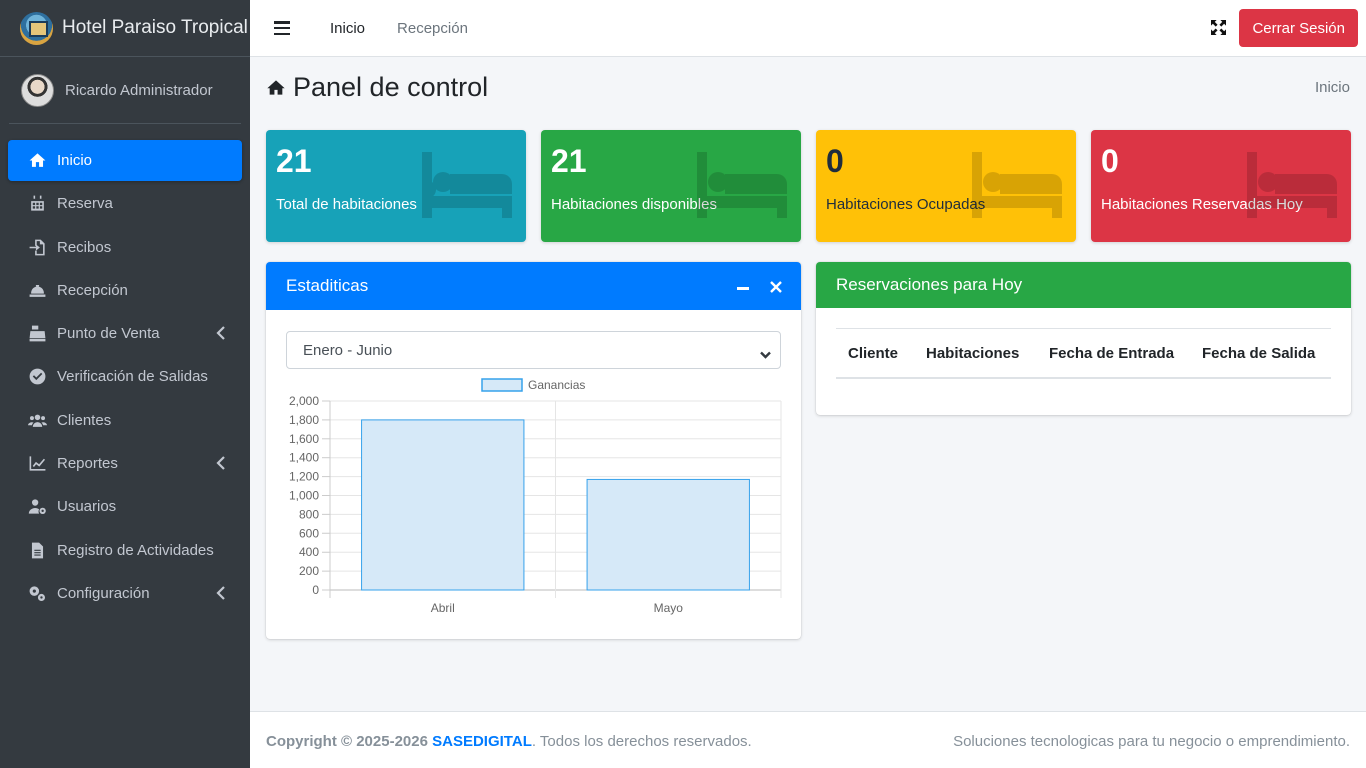 The height and width of the screenshot is (768, 1366). What do you see at coordinates (37, 247) in the screenshot?
I see `file-import-icon` at bounding box center [37, 247].